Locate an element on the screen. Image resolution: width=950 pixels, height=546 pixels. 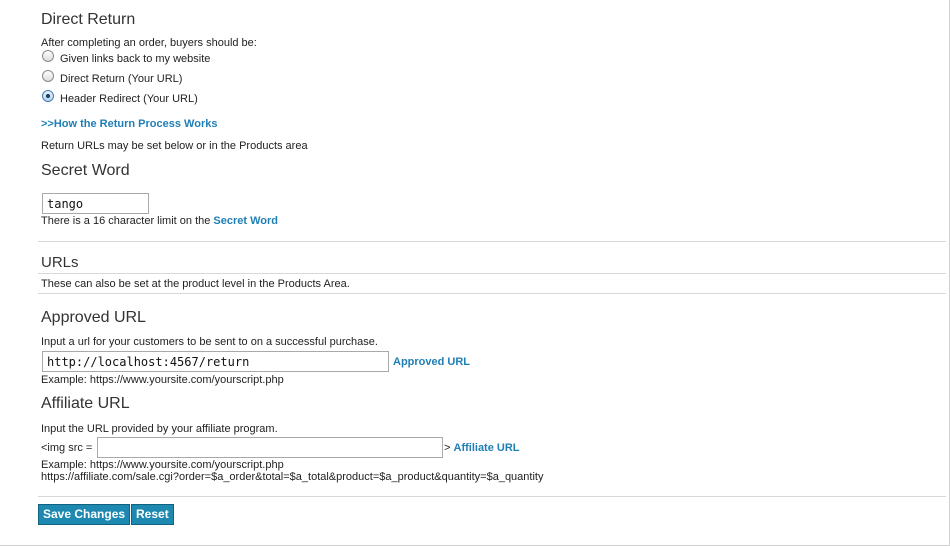
return-process-help-link: >>How the Return Process Works is located at coordinates (129, 124).